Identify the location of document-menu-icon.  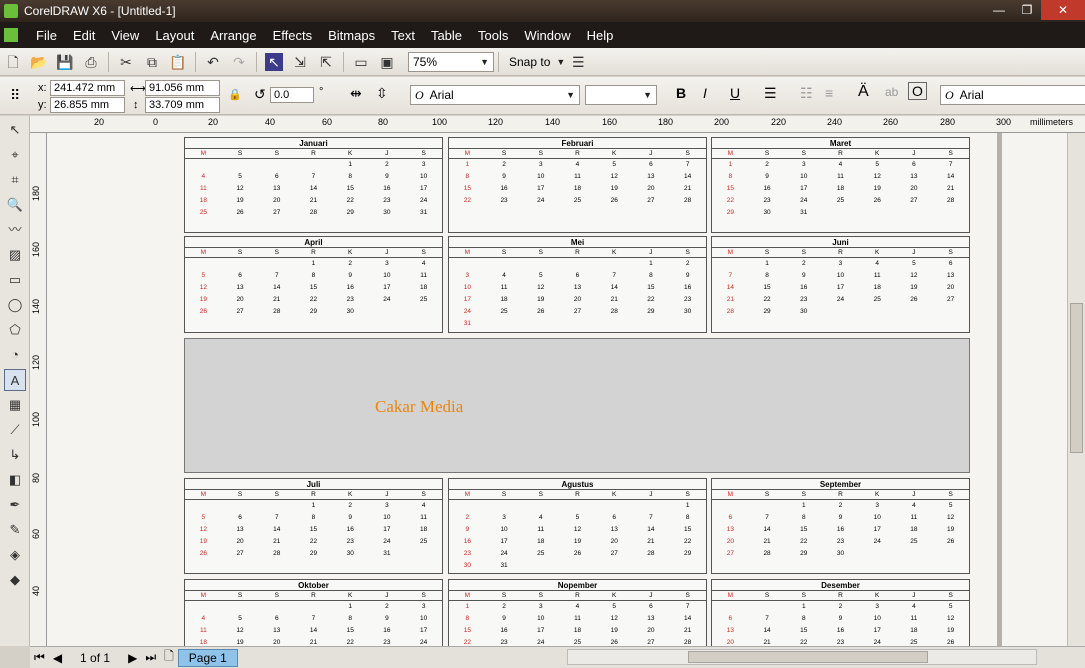
(11, 35).